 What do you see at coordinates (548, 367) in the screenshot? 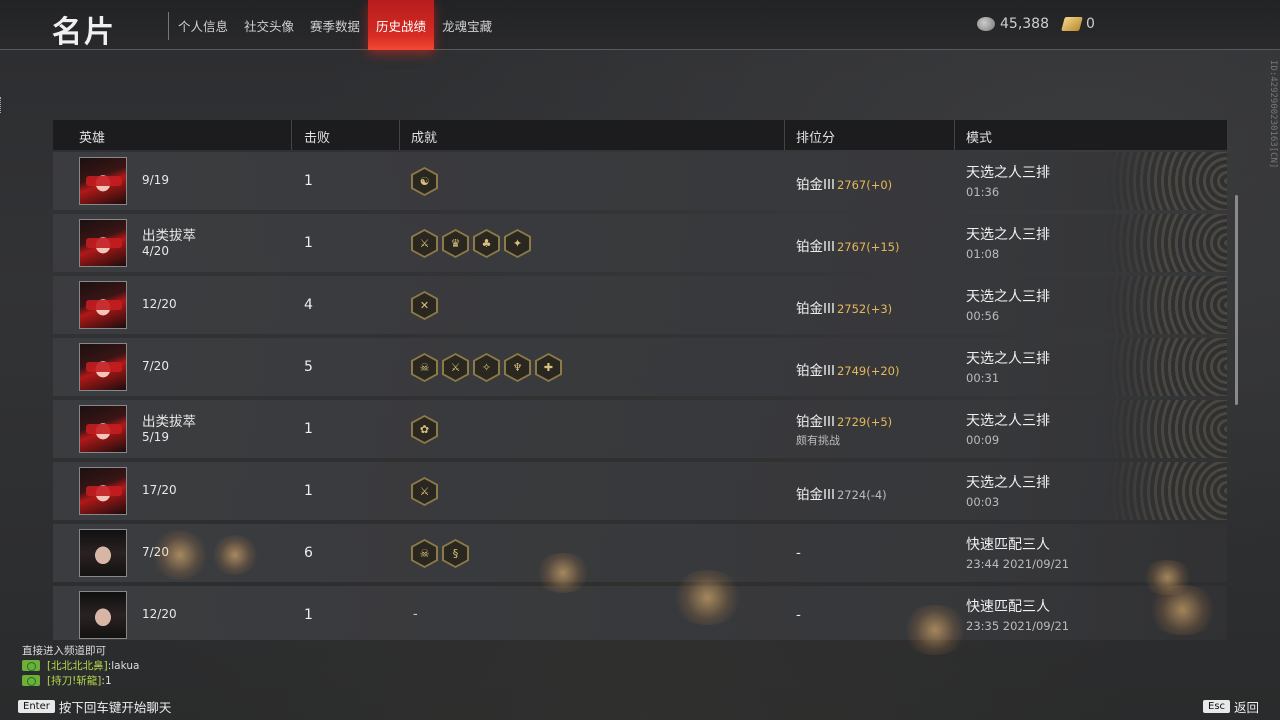
I see `achievement-badge-icon: ✚` at bounding box center [548, 367].